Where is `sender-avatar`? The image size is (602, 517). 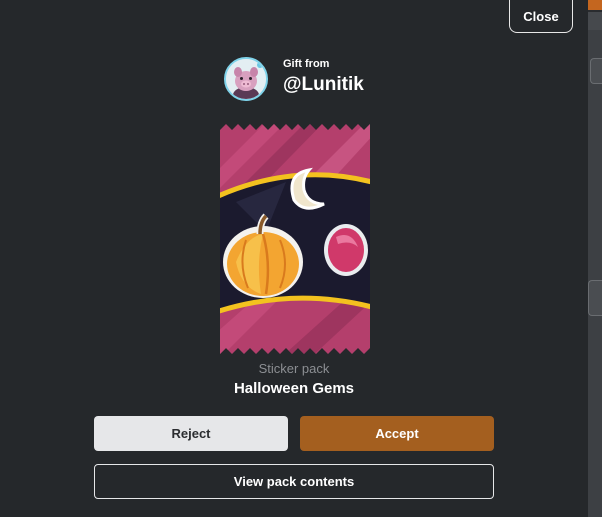
sender-avatar is located at coordinates (246, 79).